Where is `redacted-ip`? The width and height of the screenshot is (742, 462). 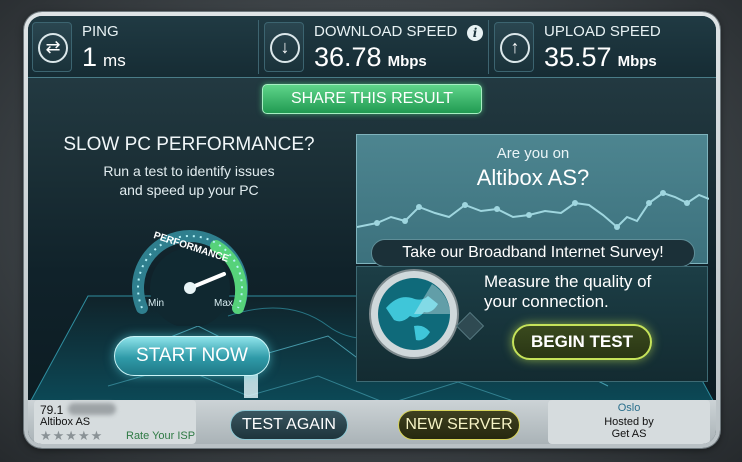 redacted-ip is located at coordinates (92, 409).